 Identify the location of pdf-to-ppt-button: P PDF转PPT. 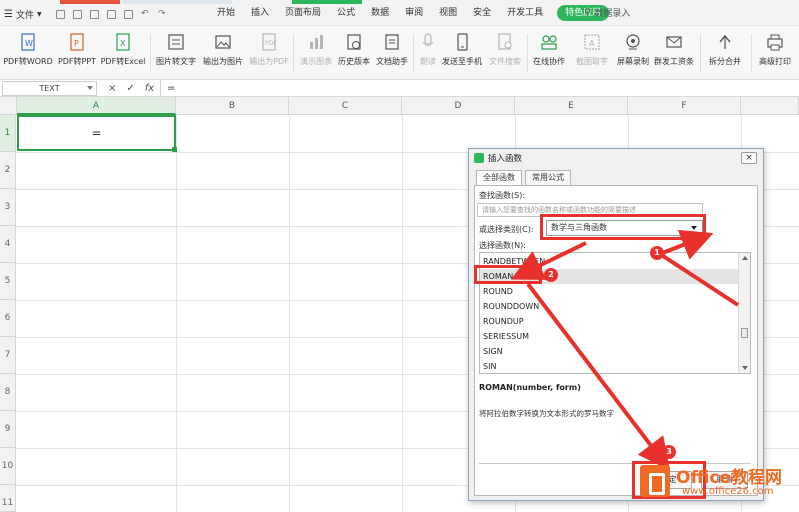
(77, 53).